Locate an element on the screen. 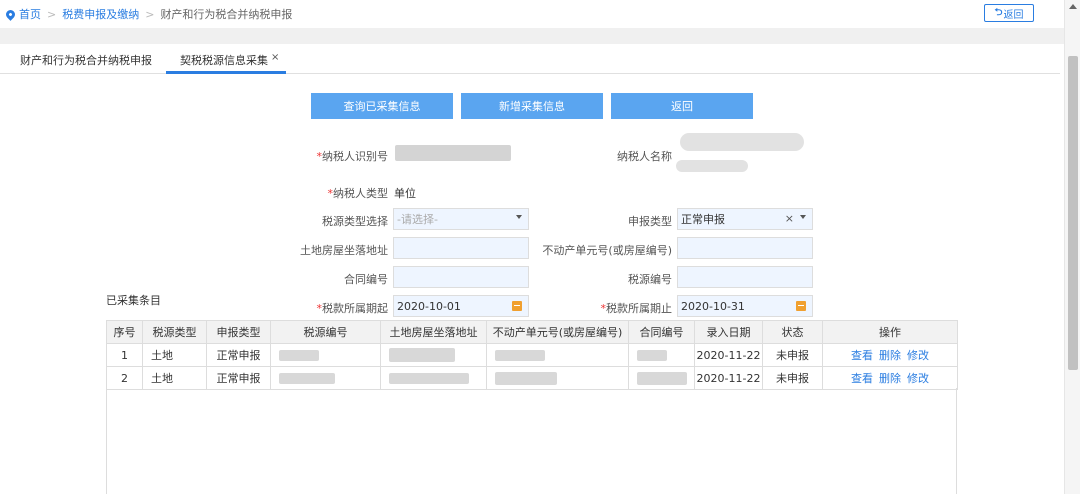 This screenshot has width=1080, height=494. tab-deed-tax-source-collection: 契税税源信息采集 × is located at coordinates (229, 60).